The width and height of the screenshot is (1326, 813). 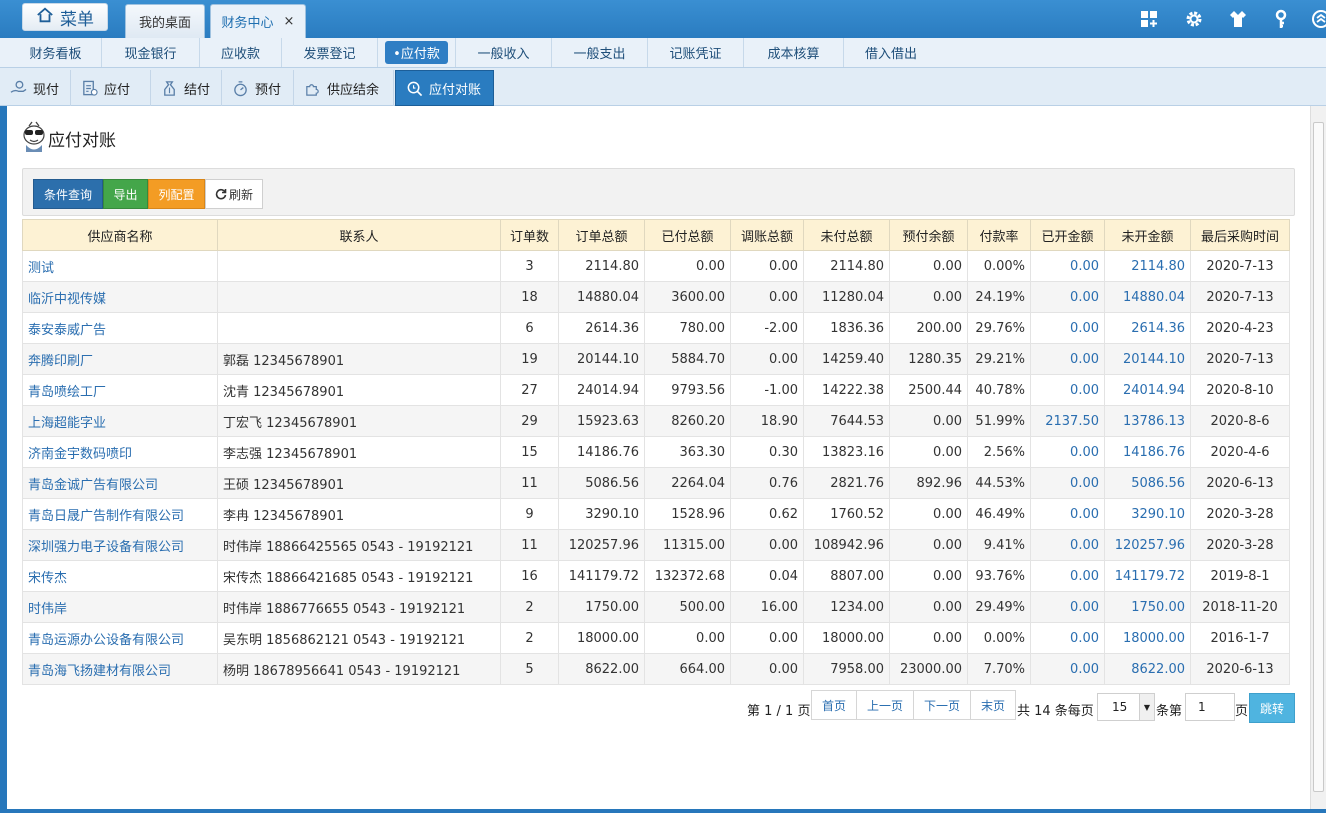 I want to click on col-header: 订单总额, so click(x=601, y=235).